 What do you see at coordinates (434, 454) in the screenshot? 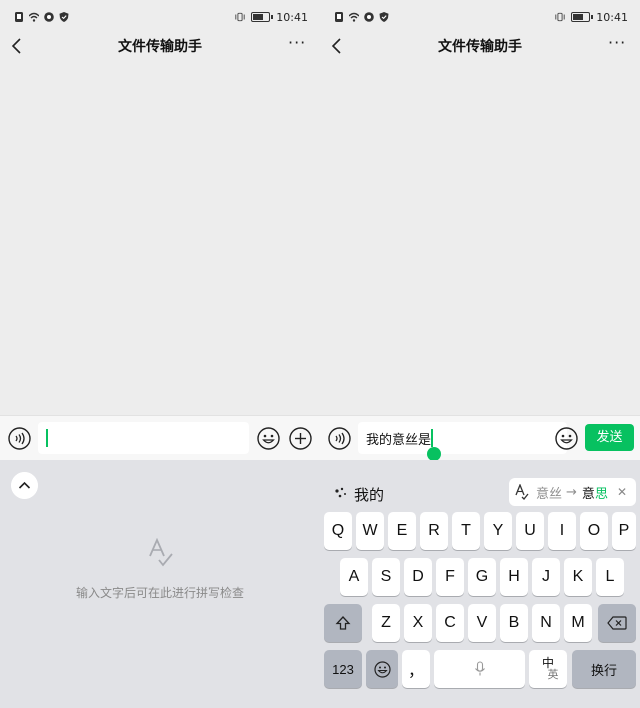
I see `cursor-handle` at bounding box center [434, 454].